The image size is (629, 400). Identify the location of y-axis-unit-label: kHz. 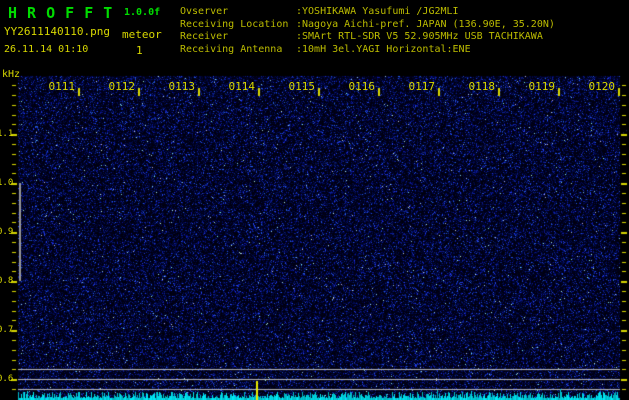
(11, 74).